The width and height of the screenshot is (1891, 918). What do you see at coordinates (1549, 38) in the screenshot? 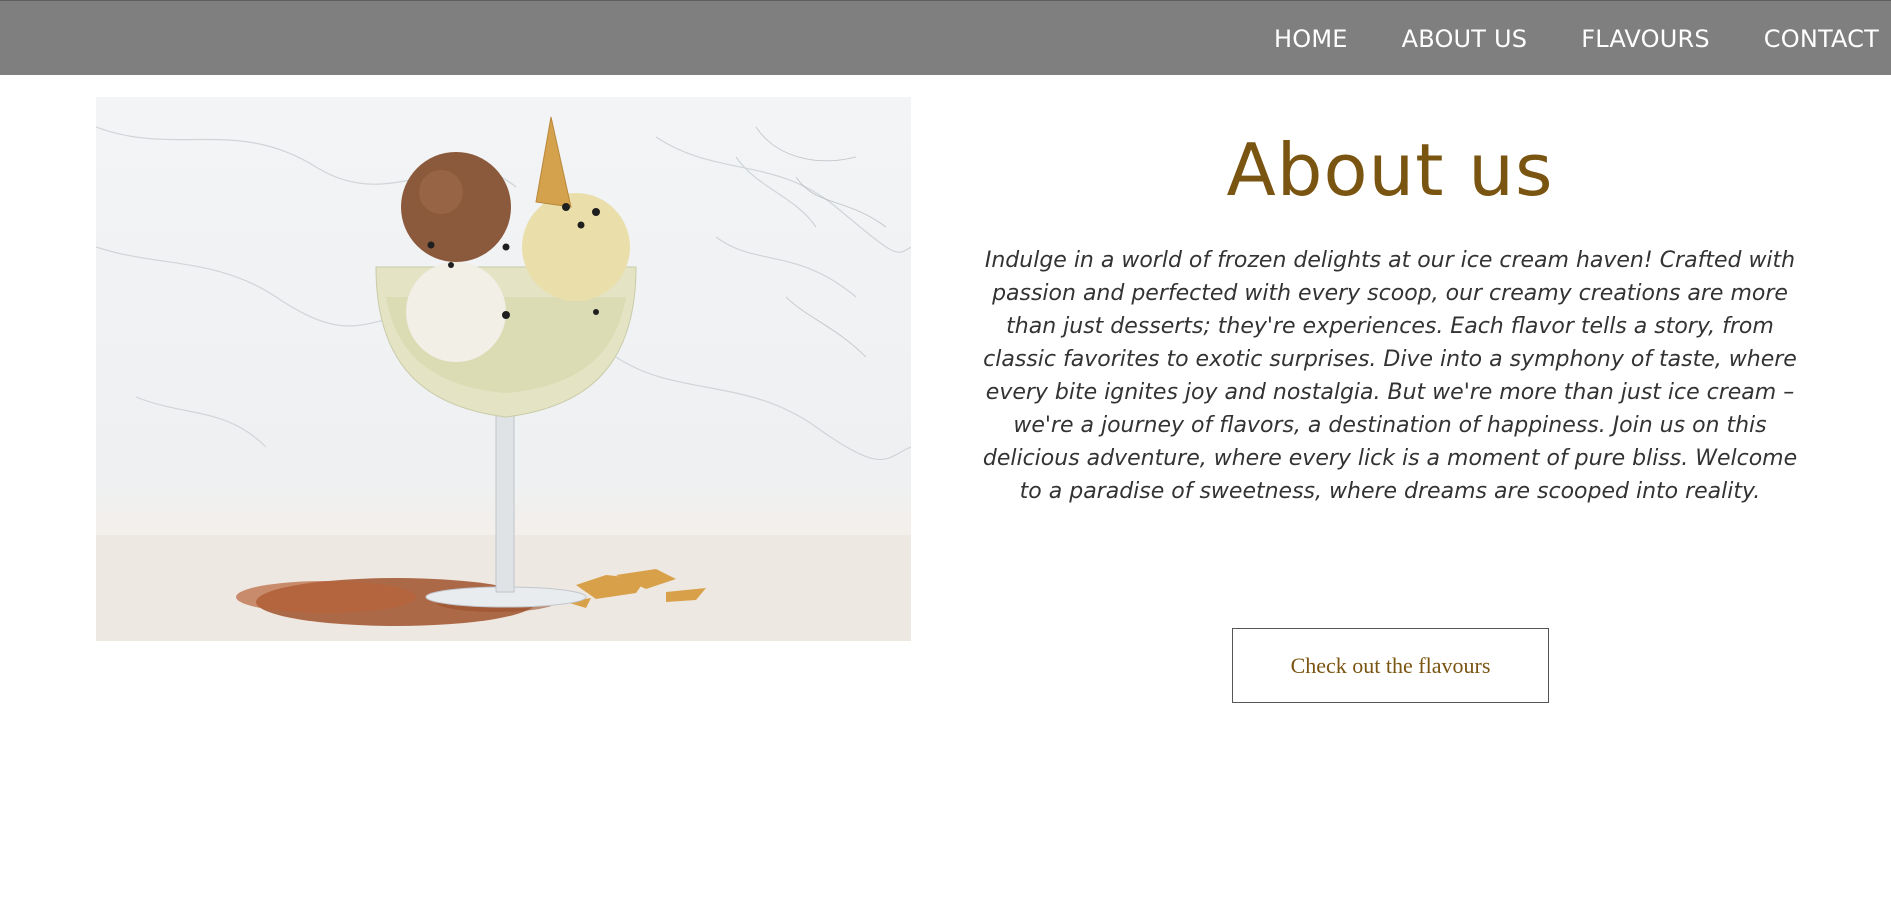
I see `main-navigation: HOME ABOUT US FLAVOURS CONTACT` at bounding box center [1549, 38].